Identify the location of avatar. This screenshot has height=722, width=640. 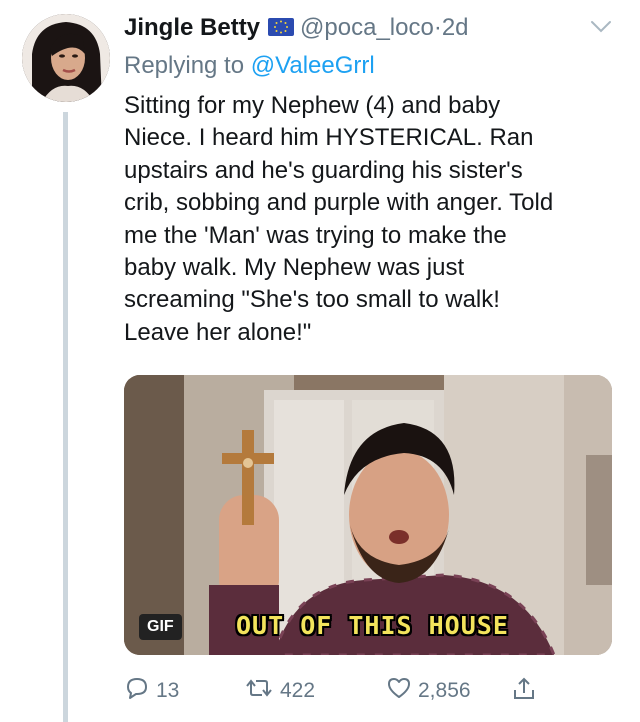
(66, 58).